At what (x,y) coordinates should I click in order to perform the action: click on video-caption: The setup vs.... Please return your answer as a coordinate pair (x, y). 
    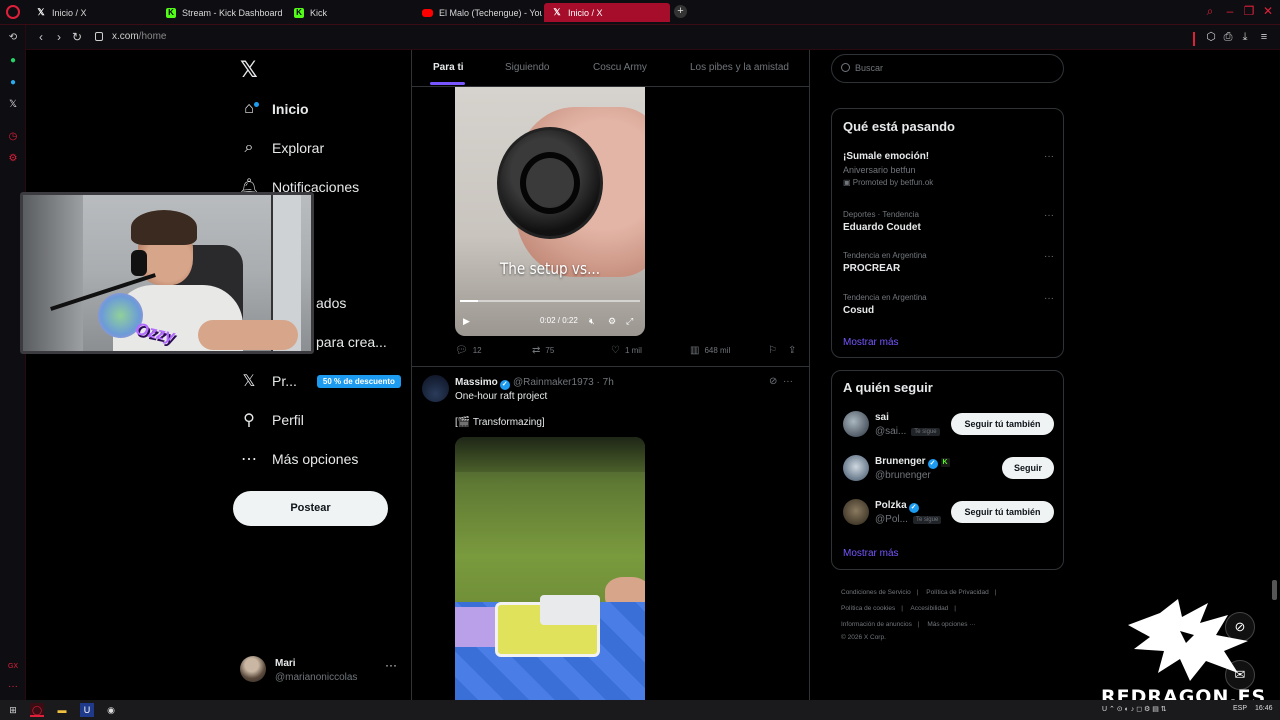
    Looking at the image, I should click on (550, 268).